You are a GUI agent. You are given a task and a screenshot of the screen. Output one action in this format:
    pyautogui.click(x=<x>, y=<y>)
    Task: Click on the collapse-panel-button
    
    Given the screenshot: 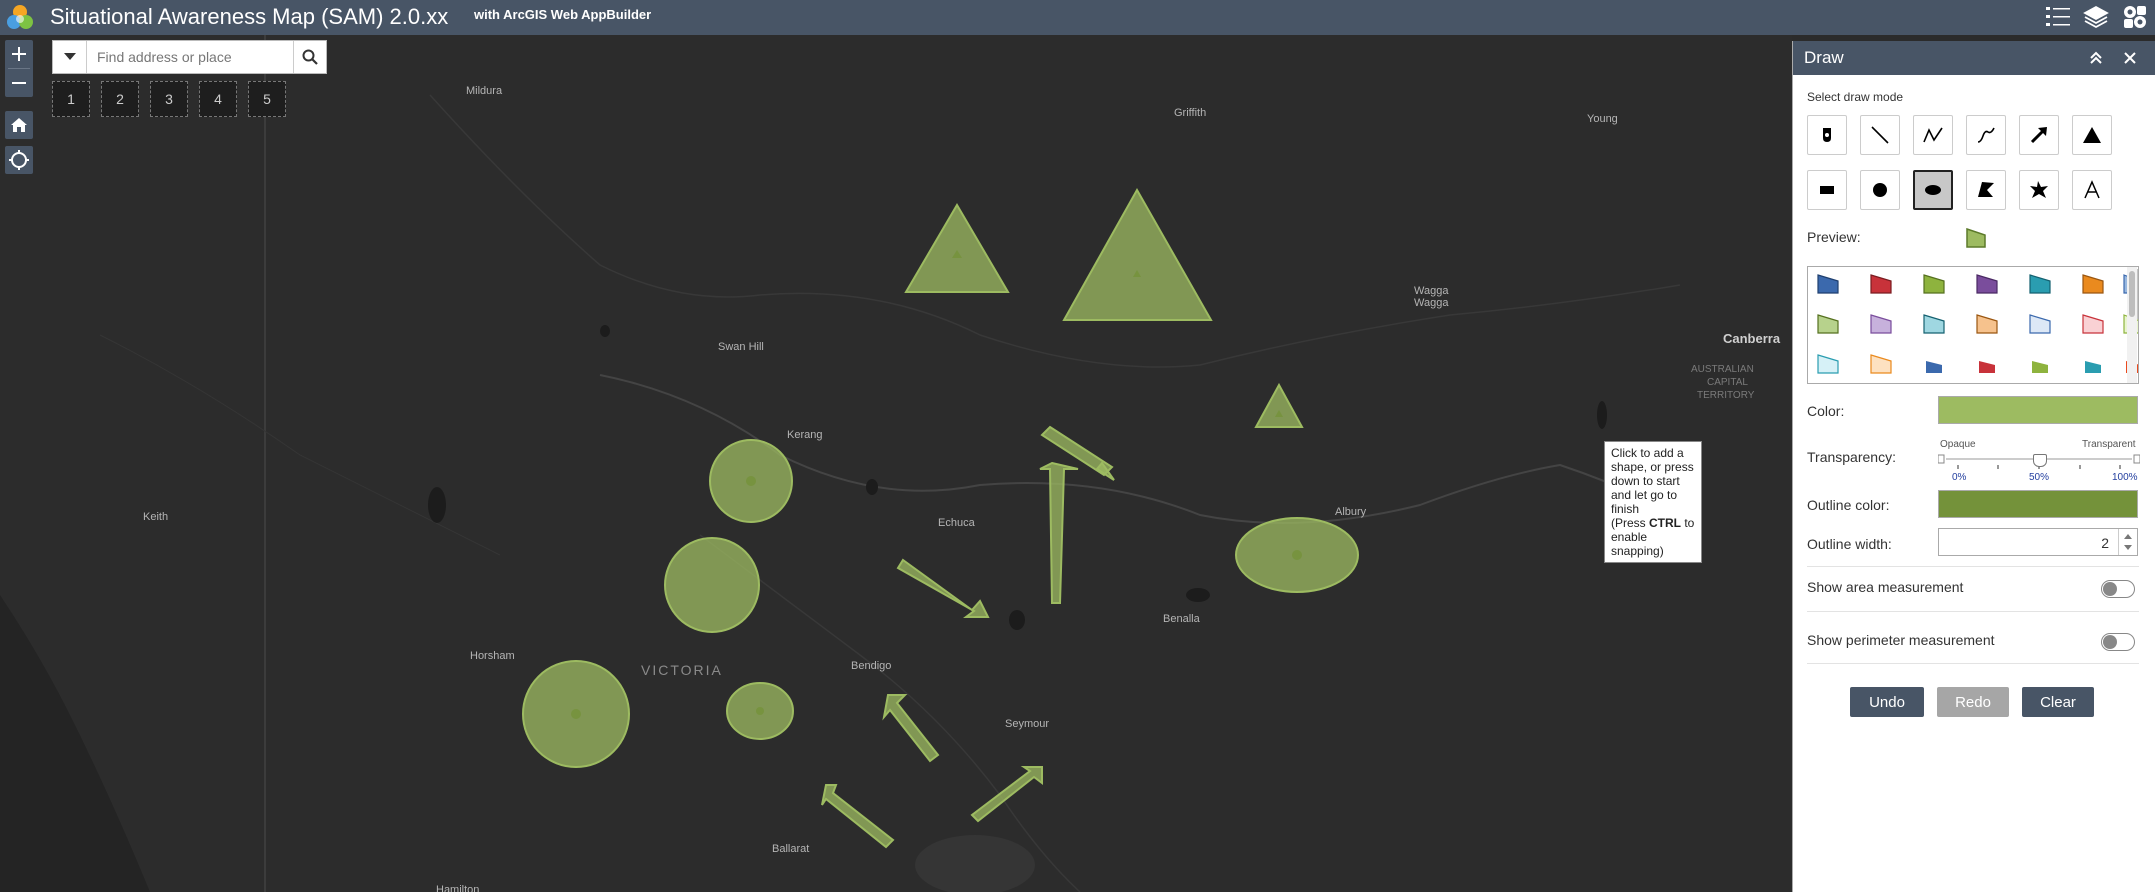 What is the action you would take?
    pyautogui.click(x=2096, y=58)
    